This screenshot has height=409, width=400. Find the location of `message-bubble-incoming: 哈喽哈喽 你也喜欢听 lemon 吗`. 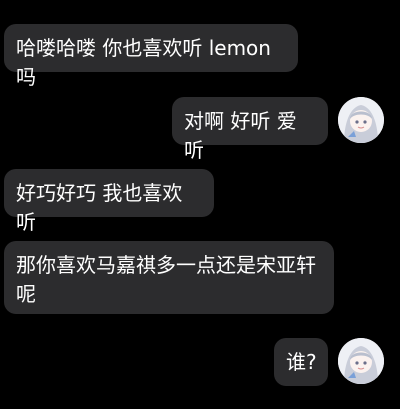

message-bubble-incoming: 哈喽哈喽 你也喜欢听 lemon 吗 is located at coordinates (151, 56).